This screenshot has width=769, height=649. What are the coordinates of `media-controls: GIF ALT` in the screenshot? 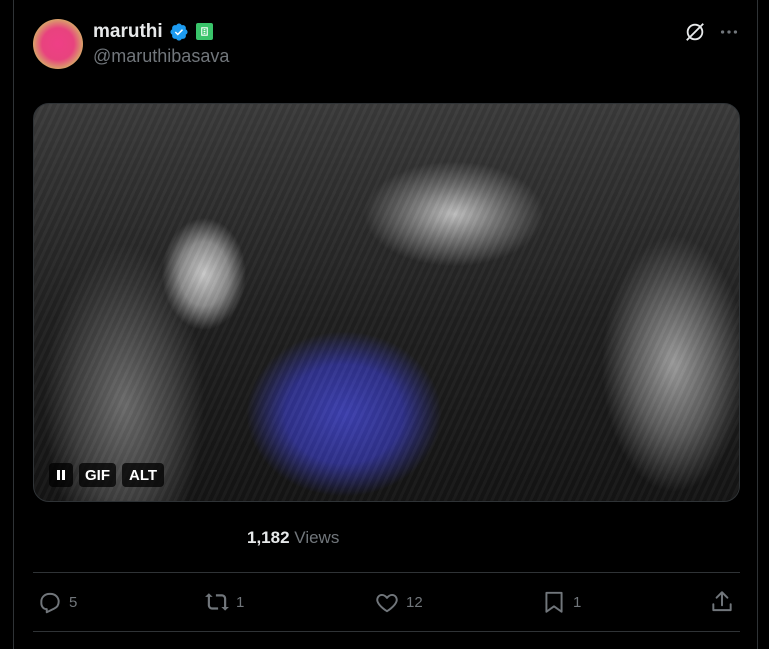 It's located at (107, 475).